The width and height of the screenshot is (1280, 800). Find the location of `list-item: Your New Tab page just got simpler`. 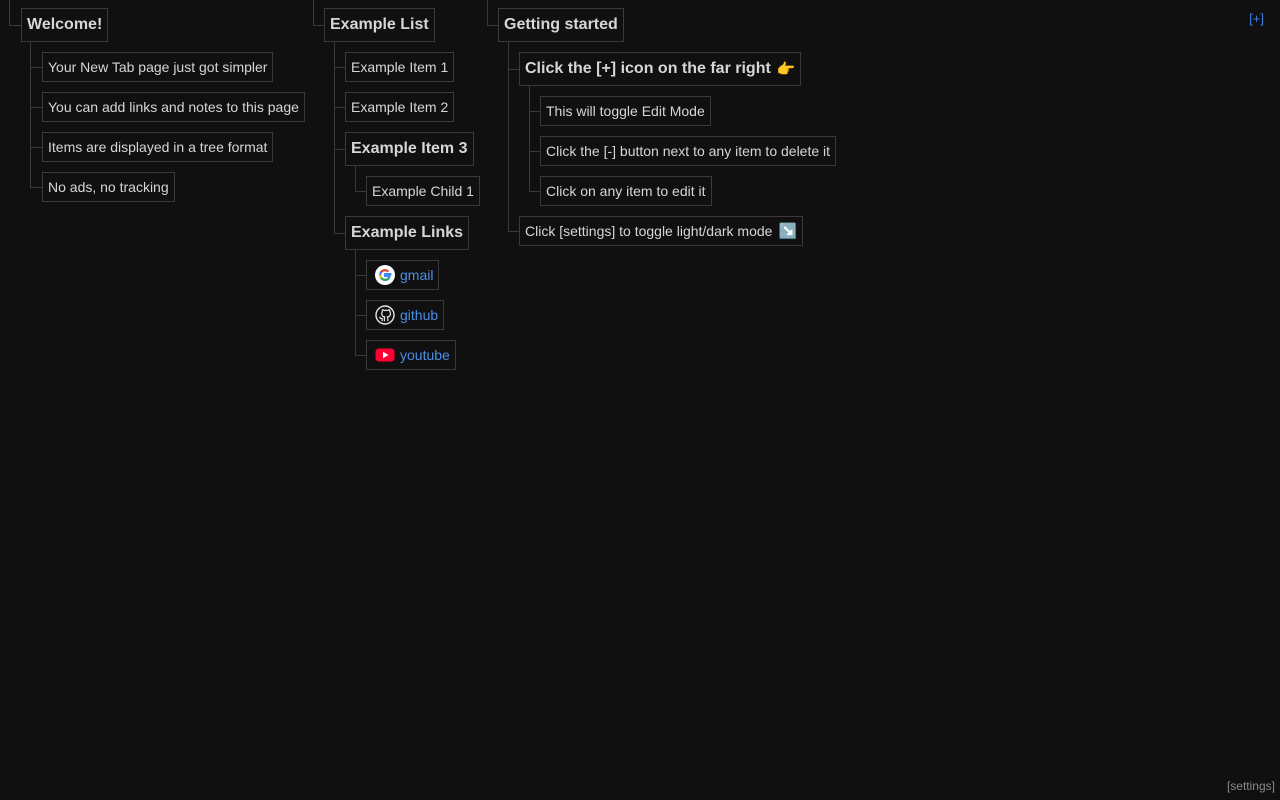

list-item: Your New Tab page just got simpler is located at coordinates (158, 67).